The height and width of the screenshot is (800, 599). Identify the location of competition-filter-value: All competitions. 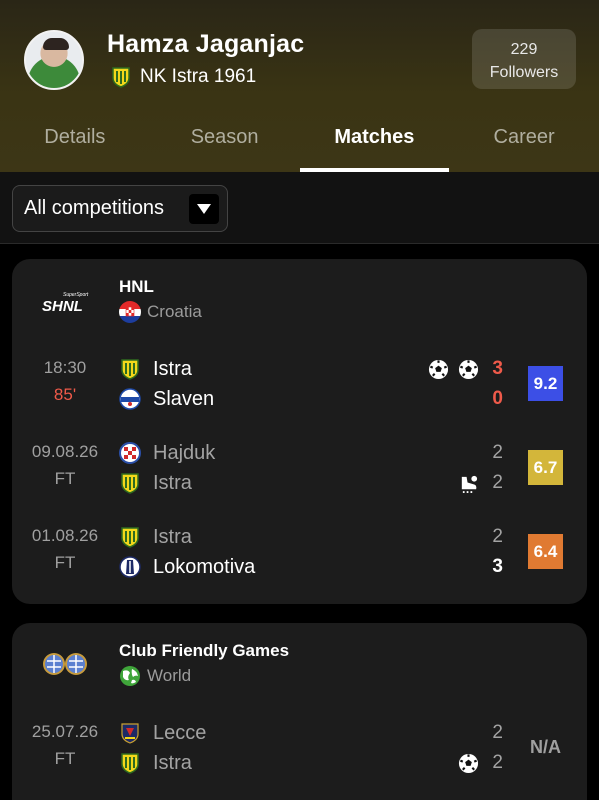
(94, 208).